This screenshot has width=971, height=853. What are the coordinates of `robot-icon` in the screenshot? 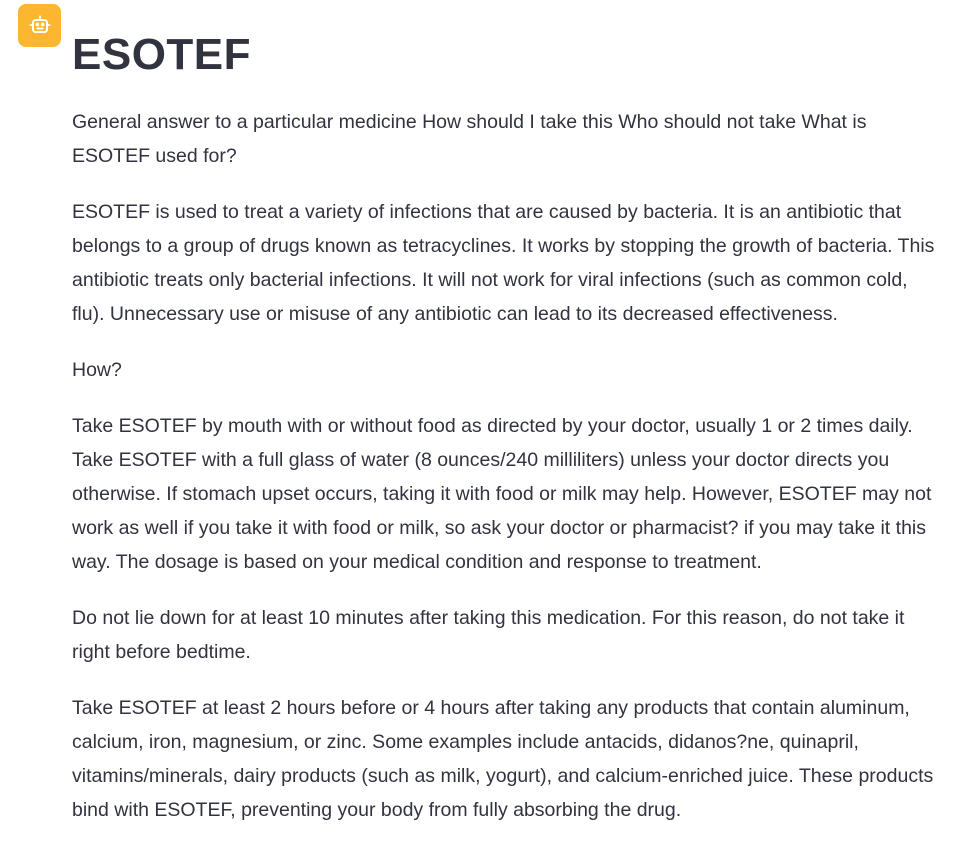 It's located at (40, 26).